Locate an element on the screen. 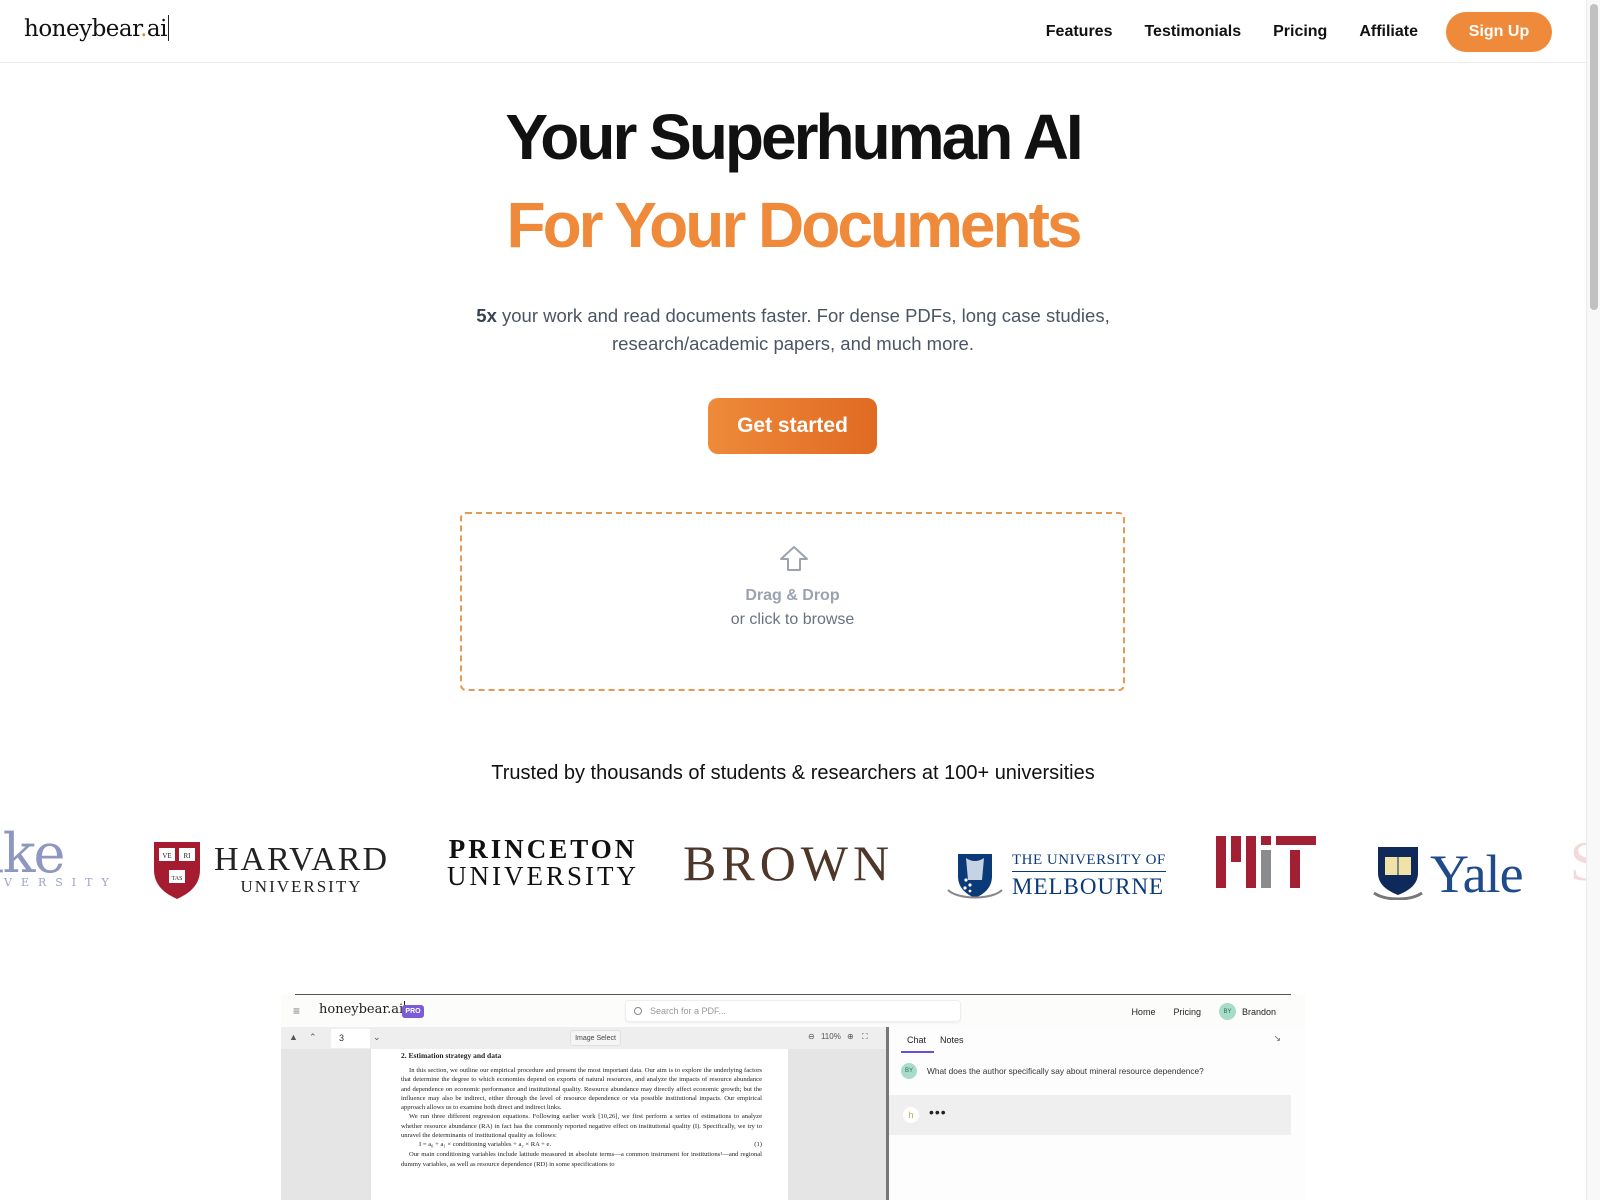  melbourne-words: THE UNIVERSITY OF MELBOURNE is located at coordinates (1089, 876).